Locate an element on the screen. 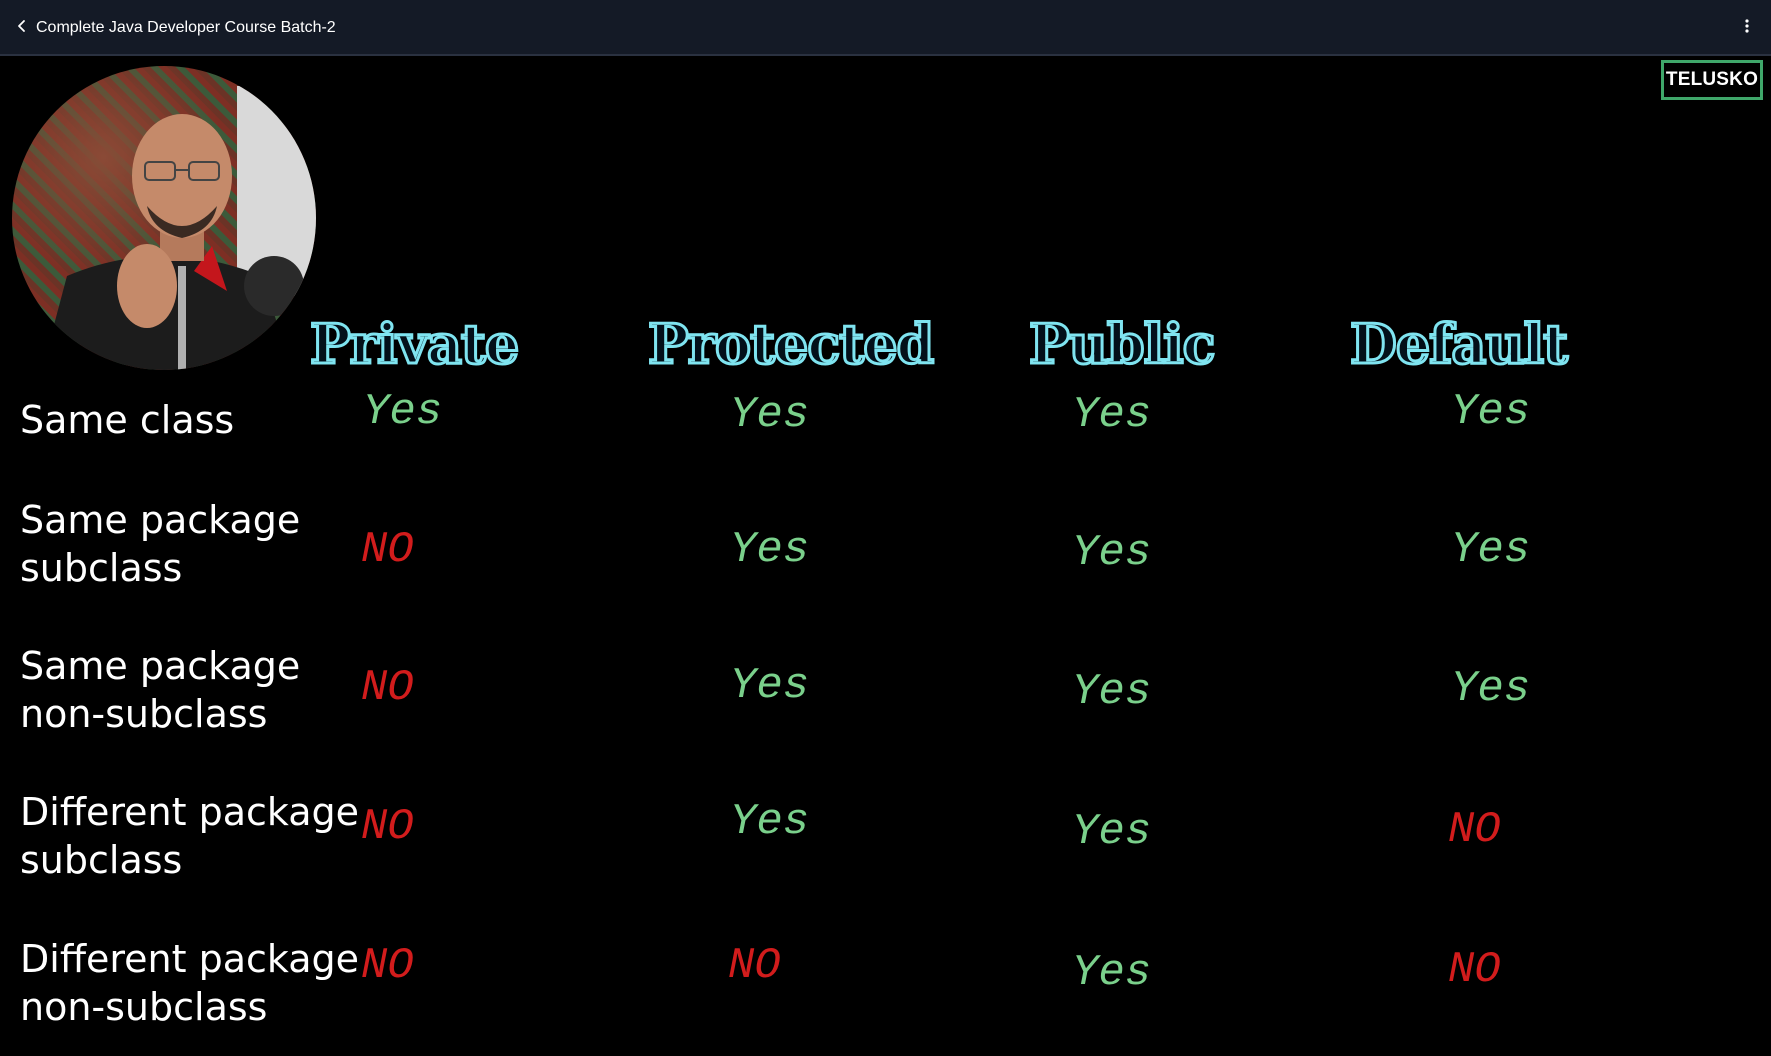  cell-same-package-non-subclass-private: NO is located at coordinates (387, 688).